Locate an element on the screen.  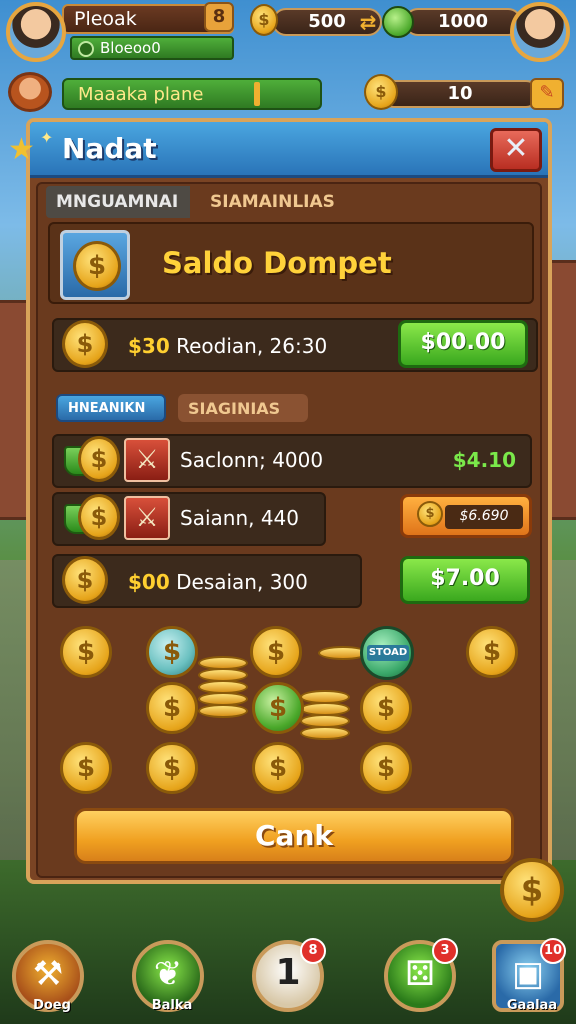
coin-badge-icon: STOAD is located at coordinates (387, 653).